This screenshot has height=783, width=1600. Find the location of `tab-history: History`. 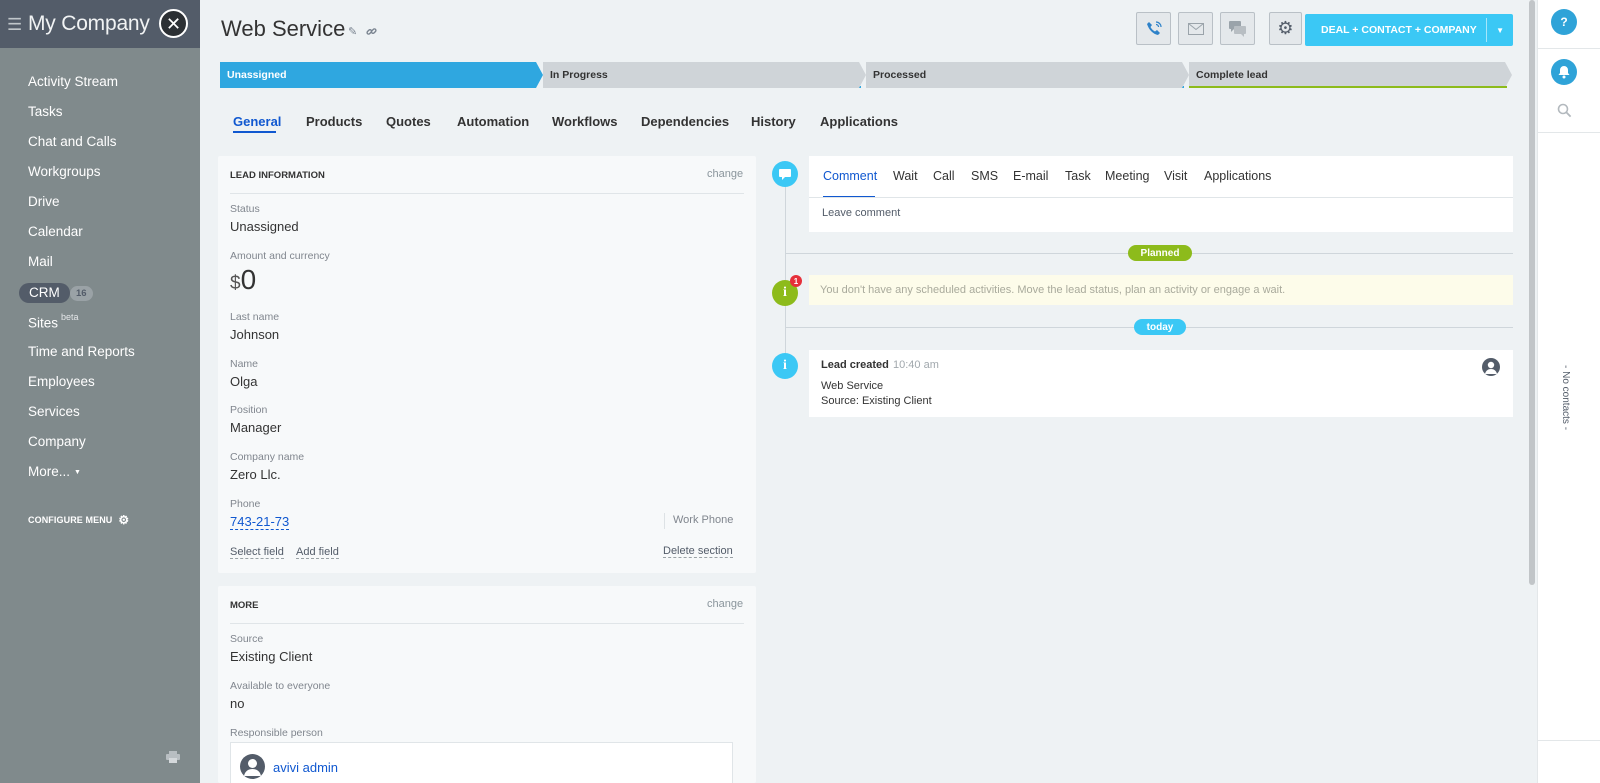

tab-history: History is located at coordinates (773, 121).